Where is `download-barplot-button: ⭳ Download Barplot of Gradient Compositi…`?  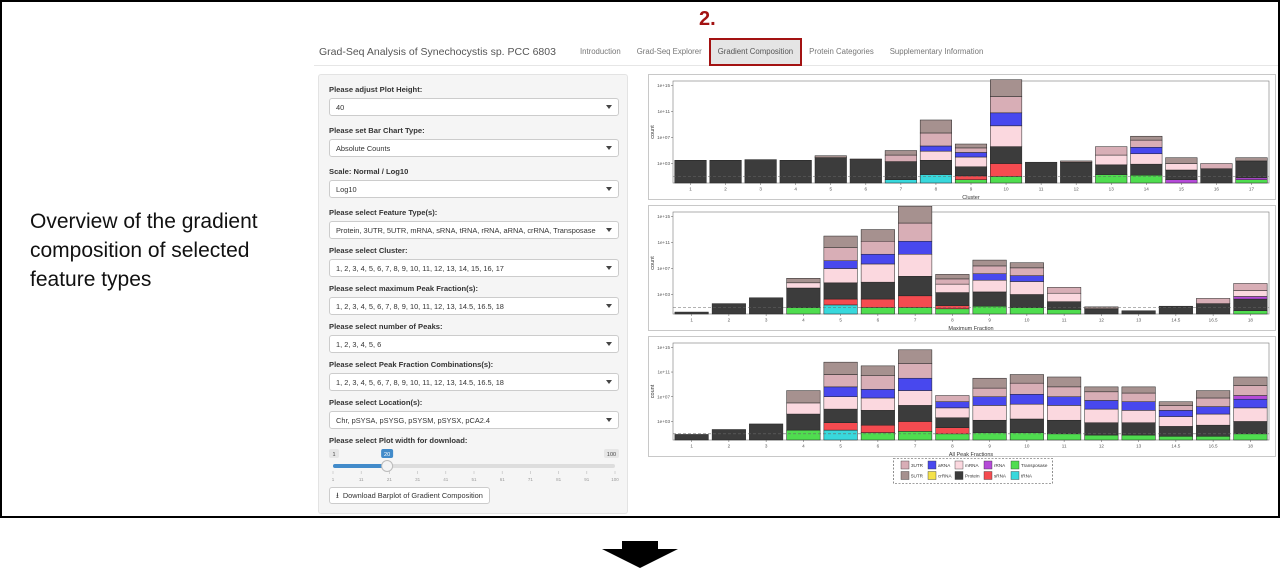 download-barplot-button: ⭳ Download Barplot of Gradient Compositi… is located at coordinates (409, 495).